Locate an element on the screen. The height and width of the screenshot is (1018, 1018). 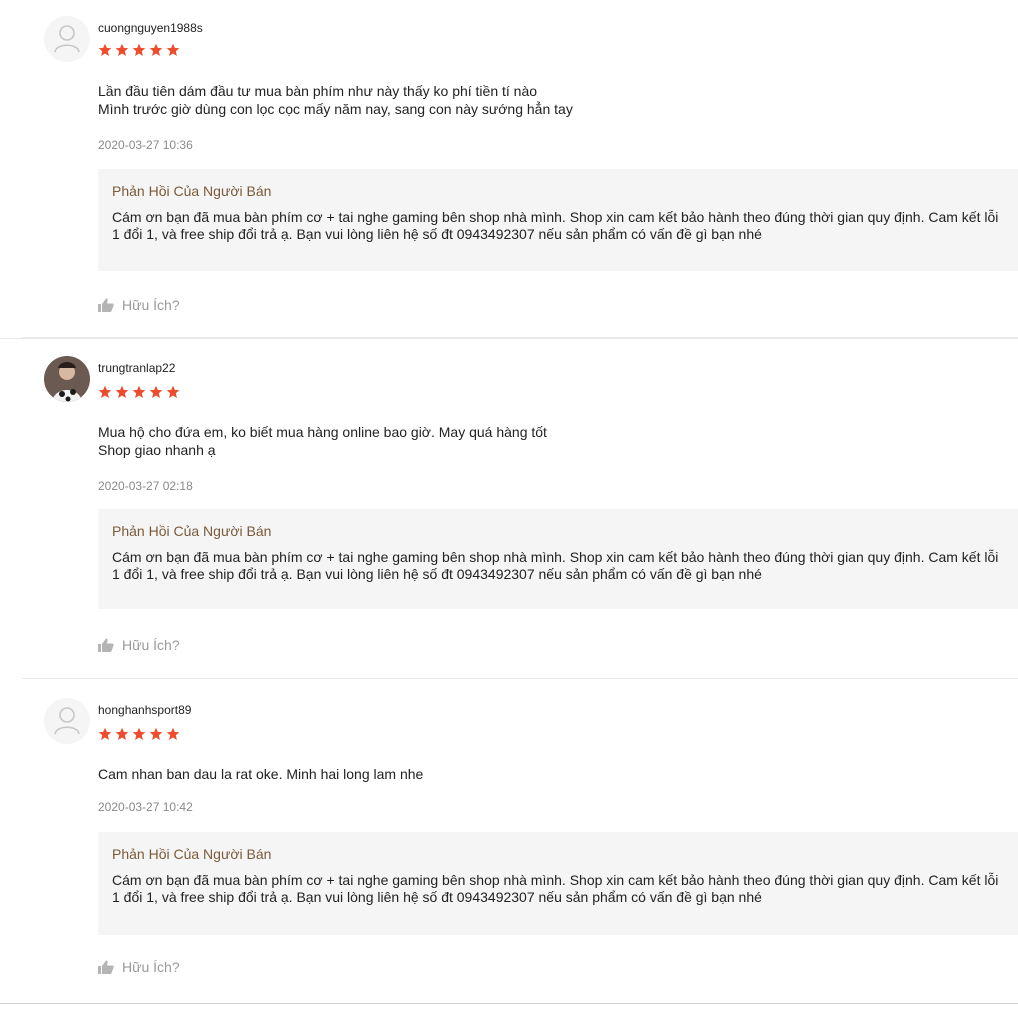
reviewer-username: cuongnguyen1988s is located at coordinates (150, 28).